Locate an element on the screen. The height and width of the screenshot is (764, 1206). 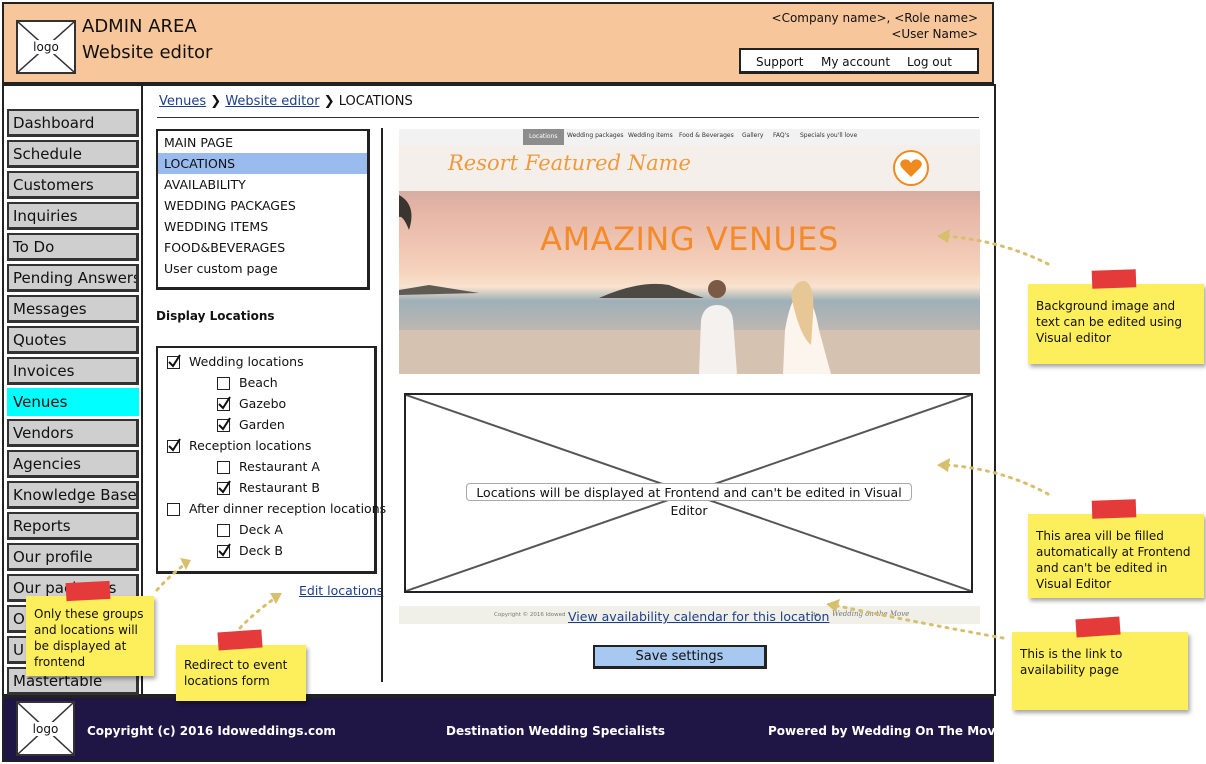
sidebar-item-inquiries: Inquiries is located at coordinates (73, 216).